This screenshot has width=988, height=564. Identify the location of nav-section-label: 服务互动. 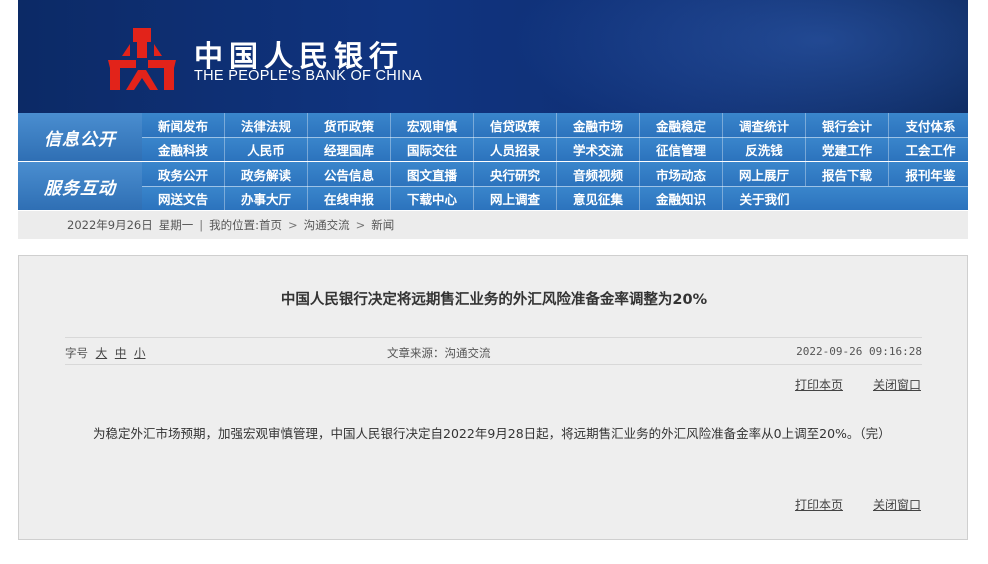
(80, 186).